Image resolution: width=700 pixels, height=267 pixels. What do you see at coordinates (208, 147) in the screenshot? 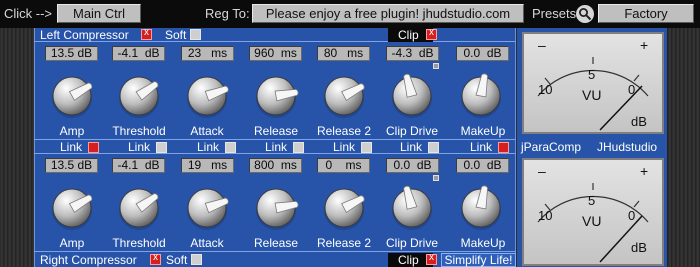
I see `link-label-attack: Link` at bounding box center [208, 147].